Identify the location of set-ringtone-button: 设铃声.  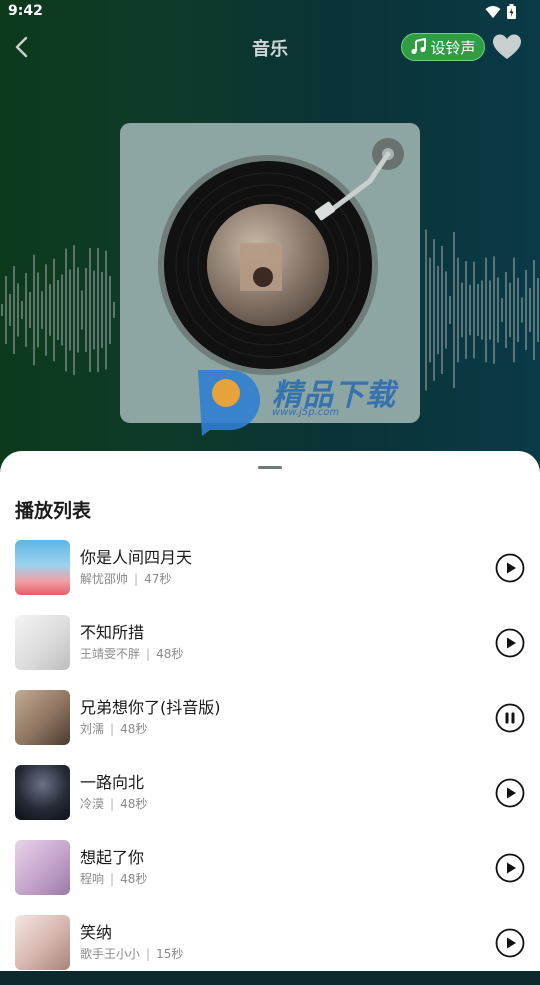
(443, 47).